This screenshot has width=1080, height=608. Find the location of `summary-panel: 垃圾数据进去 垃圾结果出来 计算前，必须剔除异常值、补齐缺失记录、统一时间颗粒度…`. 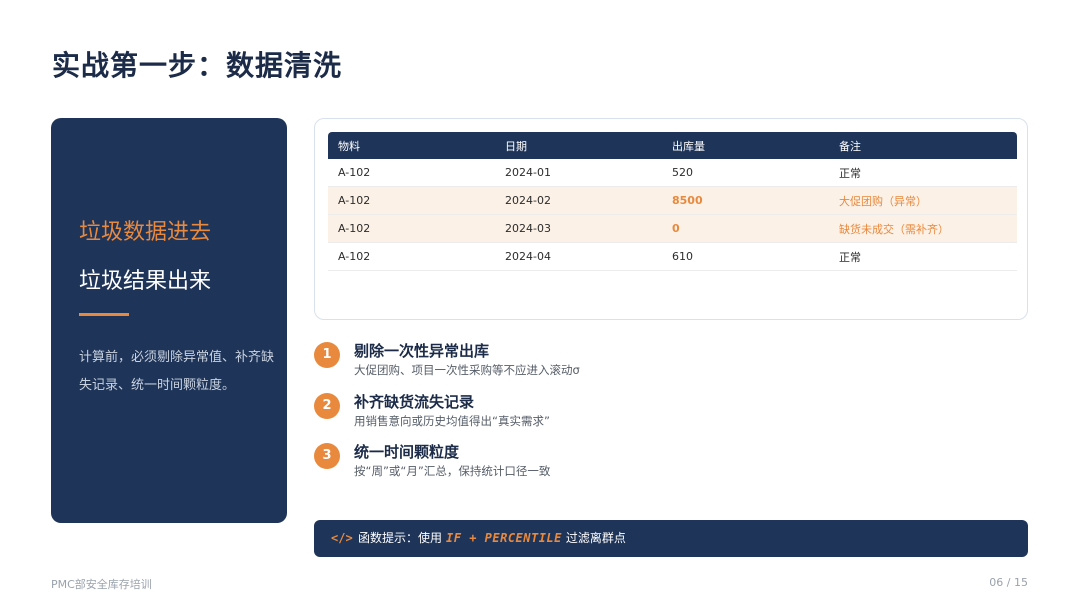

summary-panel: 垃圾数据进去 垃圾结果出来 计算前，必须剔除异常值、补齐缺失记录、统一时间颗粒度… is located at coordinates (169, 320).